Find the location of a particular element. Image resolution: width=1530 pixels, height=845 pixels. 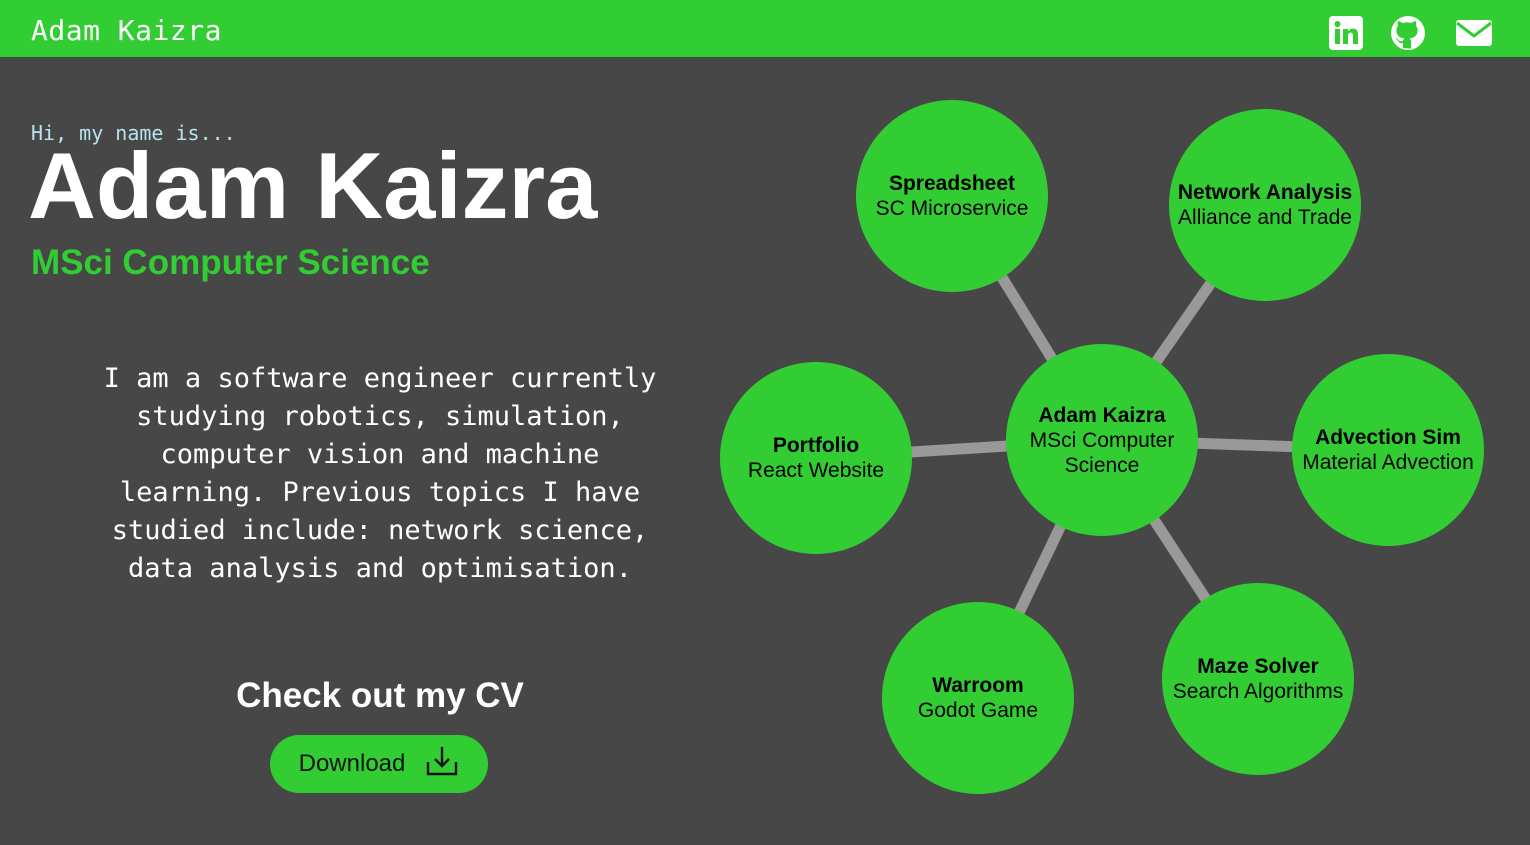

node-subtitle: React Website is located at coordinates (816, 470).